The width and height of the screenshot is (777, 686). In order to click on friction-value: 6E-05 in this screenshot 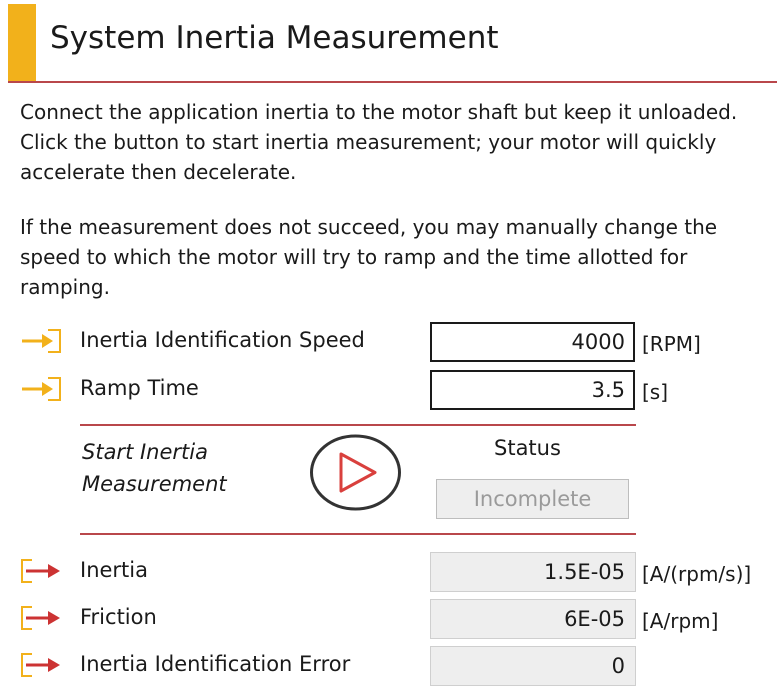, I will do `click(533, 619)`.